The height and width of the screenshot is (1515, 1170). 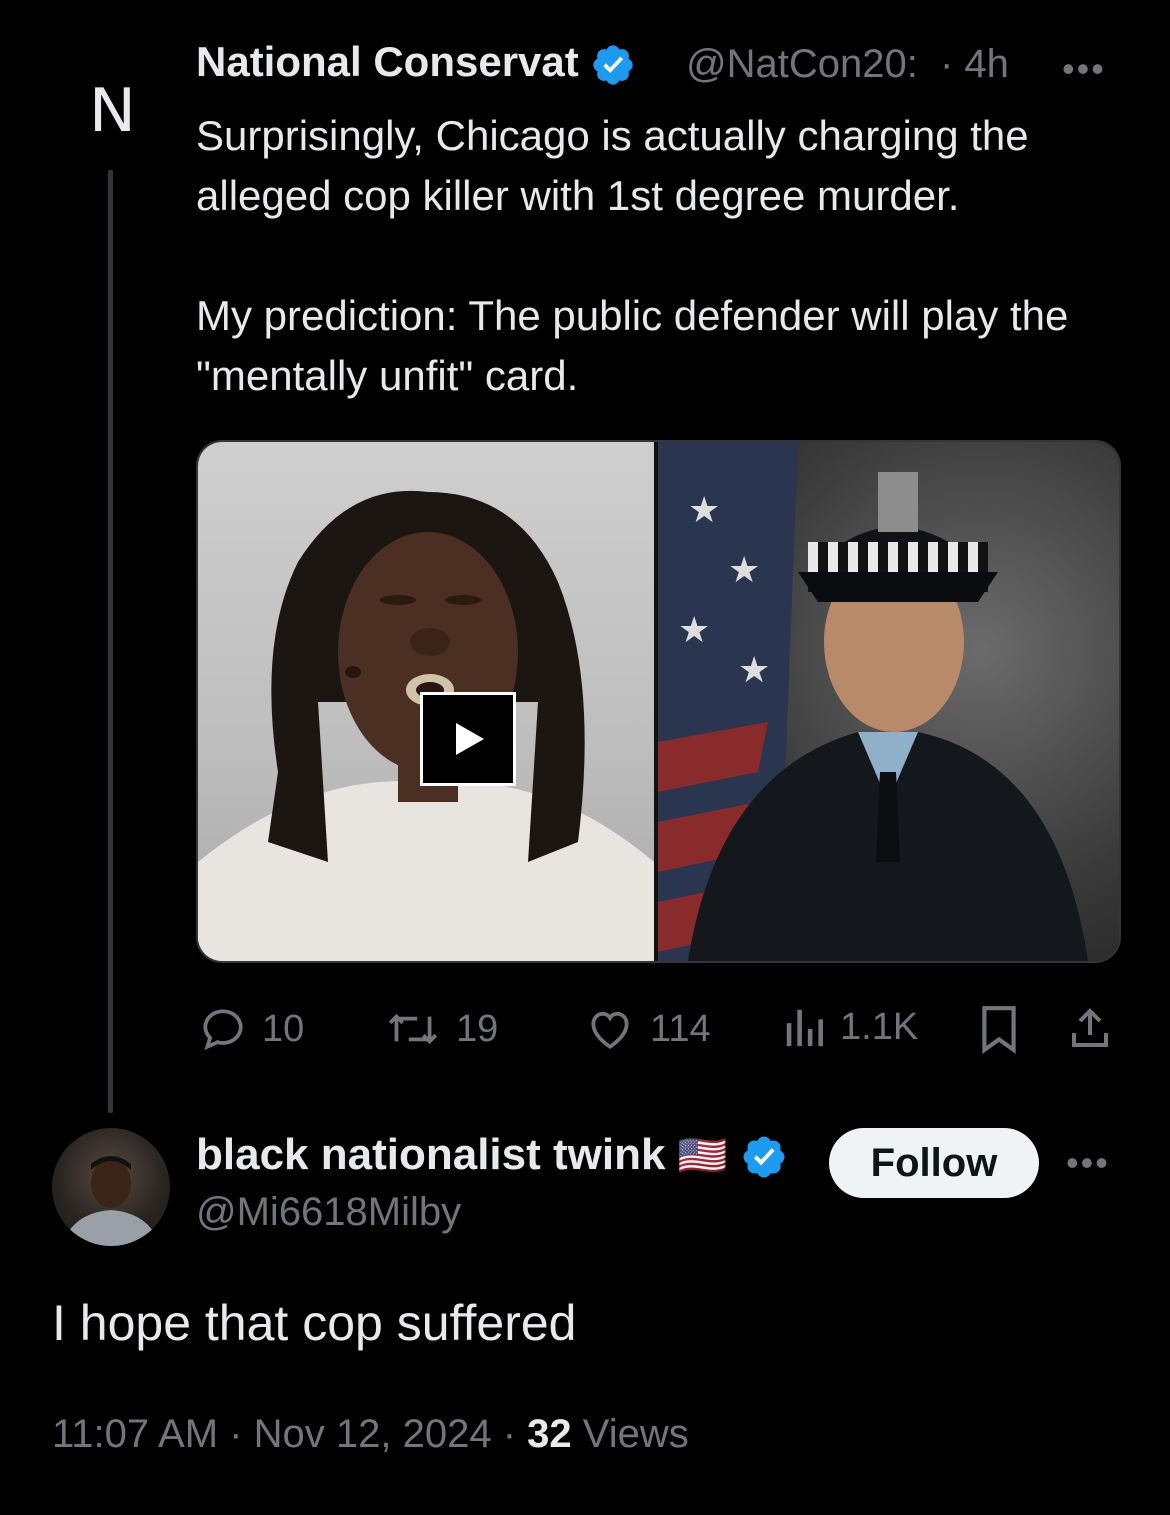 I want to click on bookmark-icon, so click(x=999, y=1030).